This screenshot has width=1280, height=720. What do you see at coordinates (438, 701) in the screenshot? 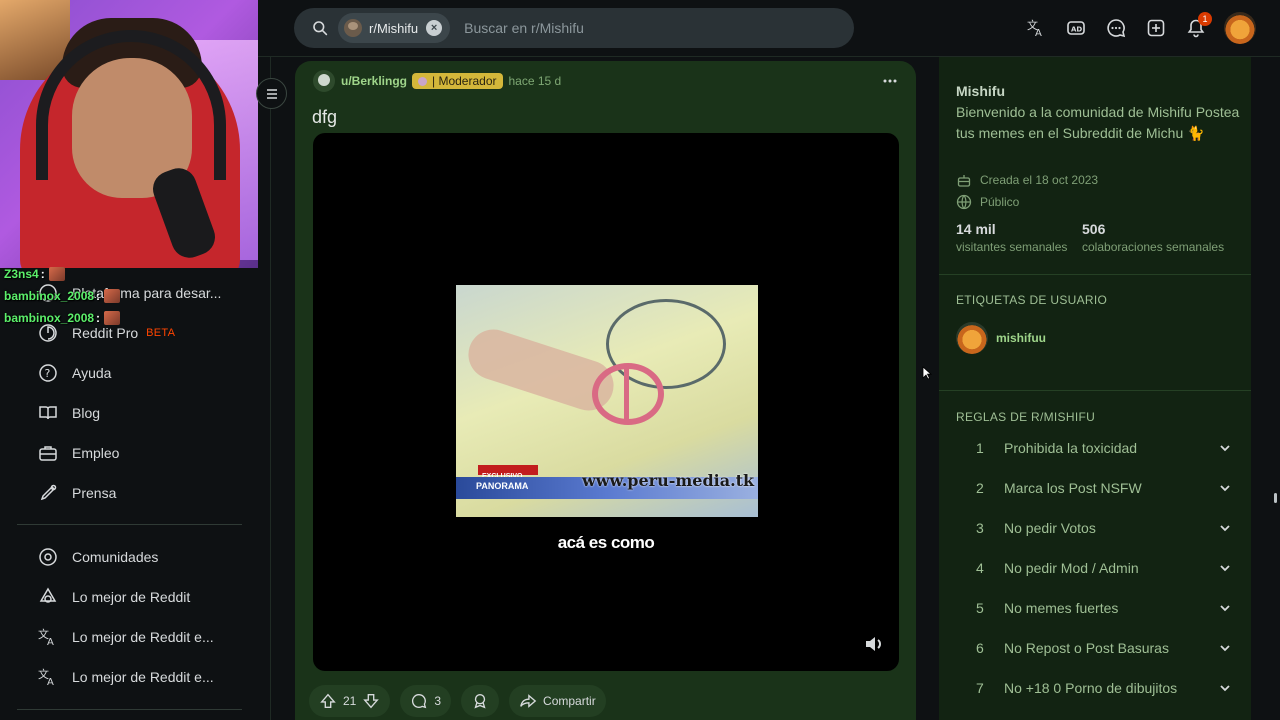
I see `comment-count: 3` at bounding box center [438, 701].